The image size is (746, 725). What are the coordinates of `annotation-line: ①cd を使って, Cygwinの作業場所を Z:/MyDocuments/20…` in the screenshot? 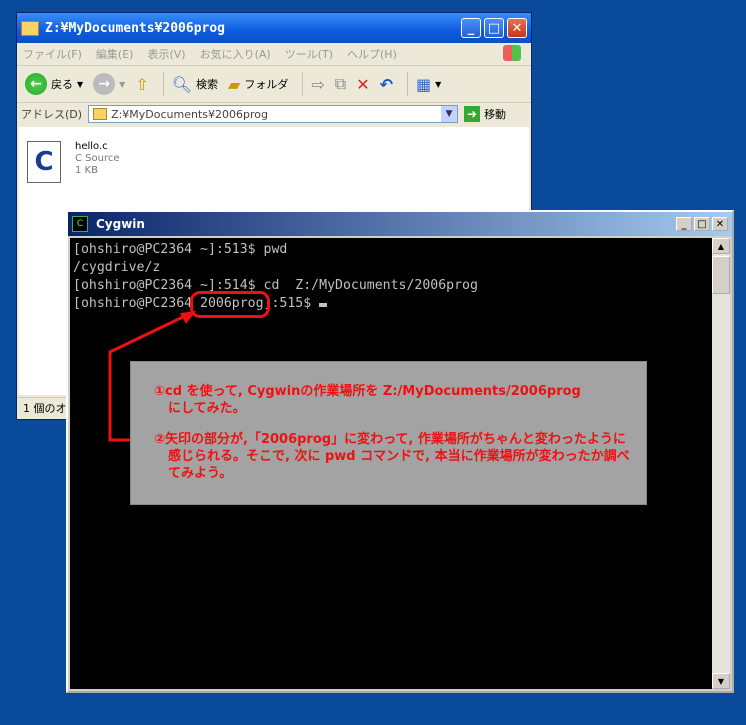 It's located at (367, 391).